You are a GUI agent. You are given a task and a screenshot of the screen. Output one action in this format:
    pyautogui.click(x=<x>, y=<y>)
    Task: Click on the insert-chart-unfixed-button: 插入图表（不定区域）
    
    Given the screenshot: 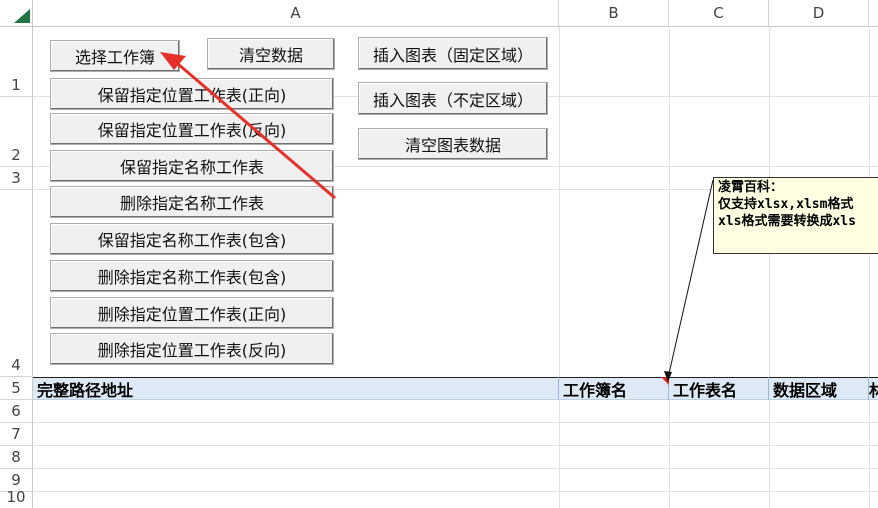 What is the action you would take?
    pyautogui.click(x=453, y=98)
    